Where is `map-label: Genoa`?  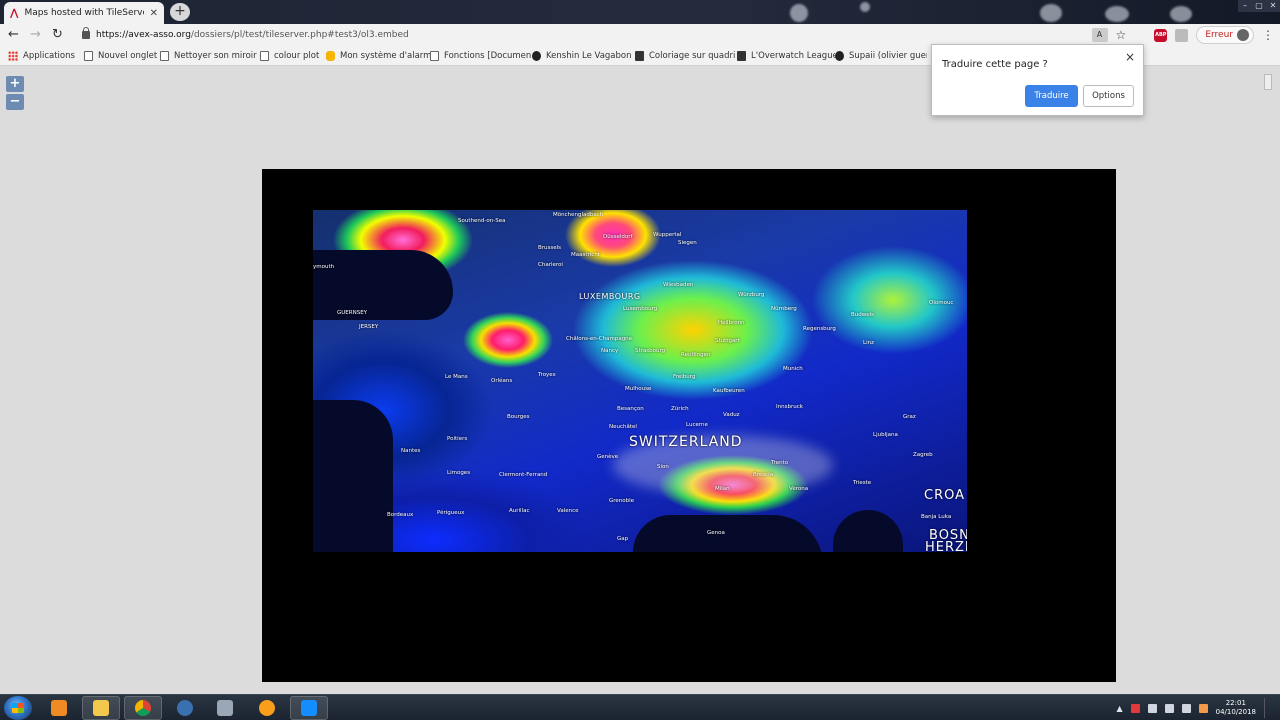
map-label: Genoa is located at coordinates (716, 533).